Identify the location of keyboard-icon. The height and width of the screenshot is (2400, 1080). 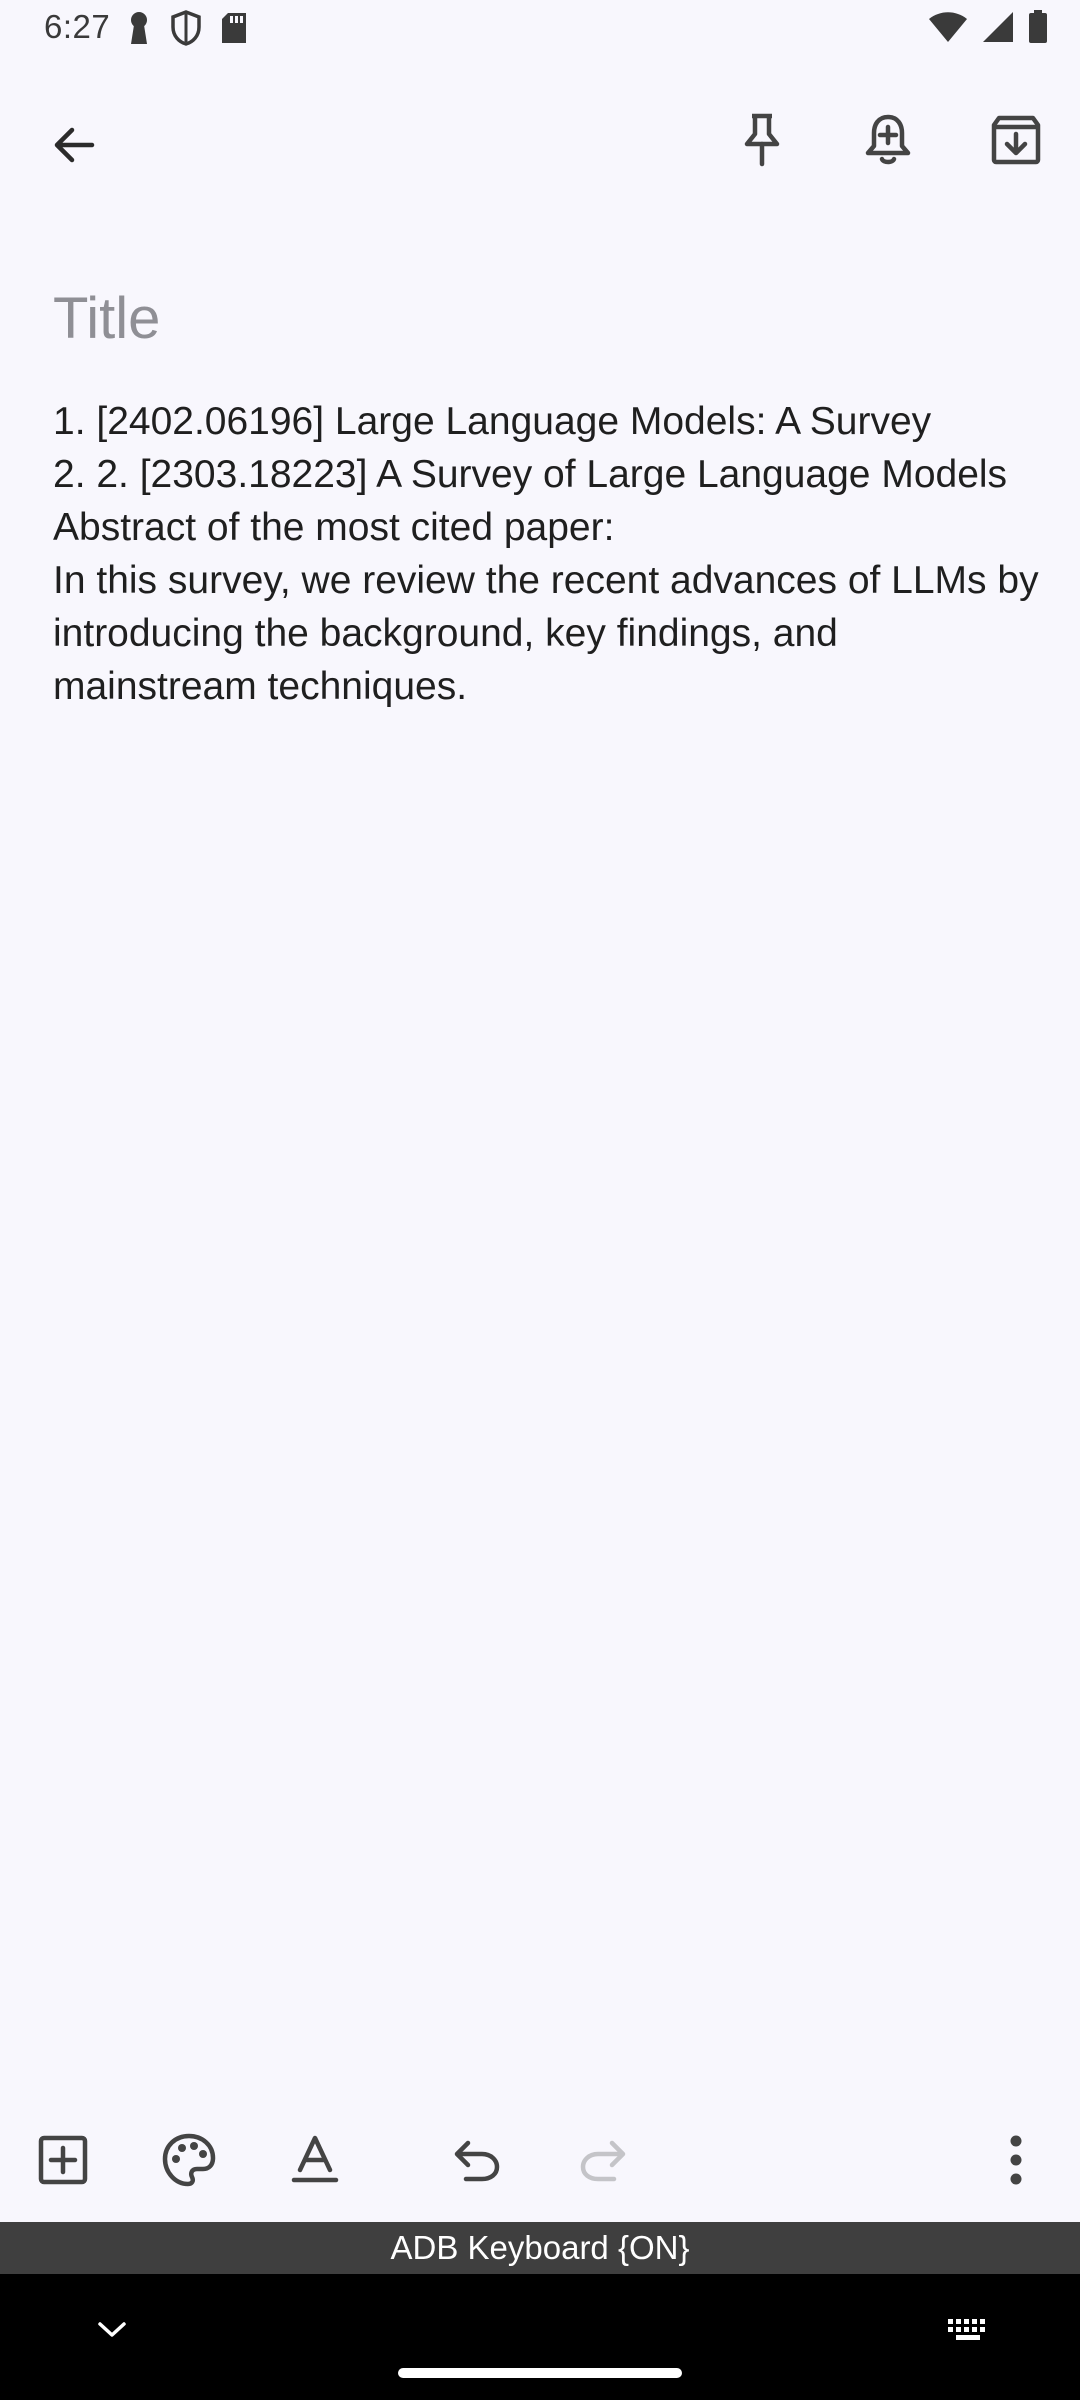
(966, 2329).